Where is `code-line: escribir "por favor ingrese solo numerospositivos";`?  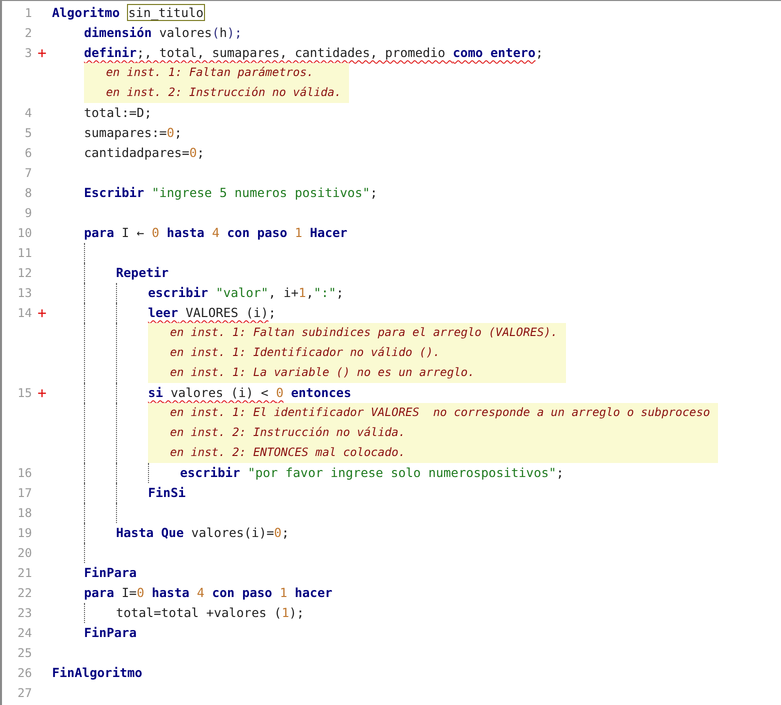
code-line: escribir "por favor ingrese solo numerospositivos"; is located at coordinates (372, 473).